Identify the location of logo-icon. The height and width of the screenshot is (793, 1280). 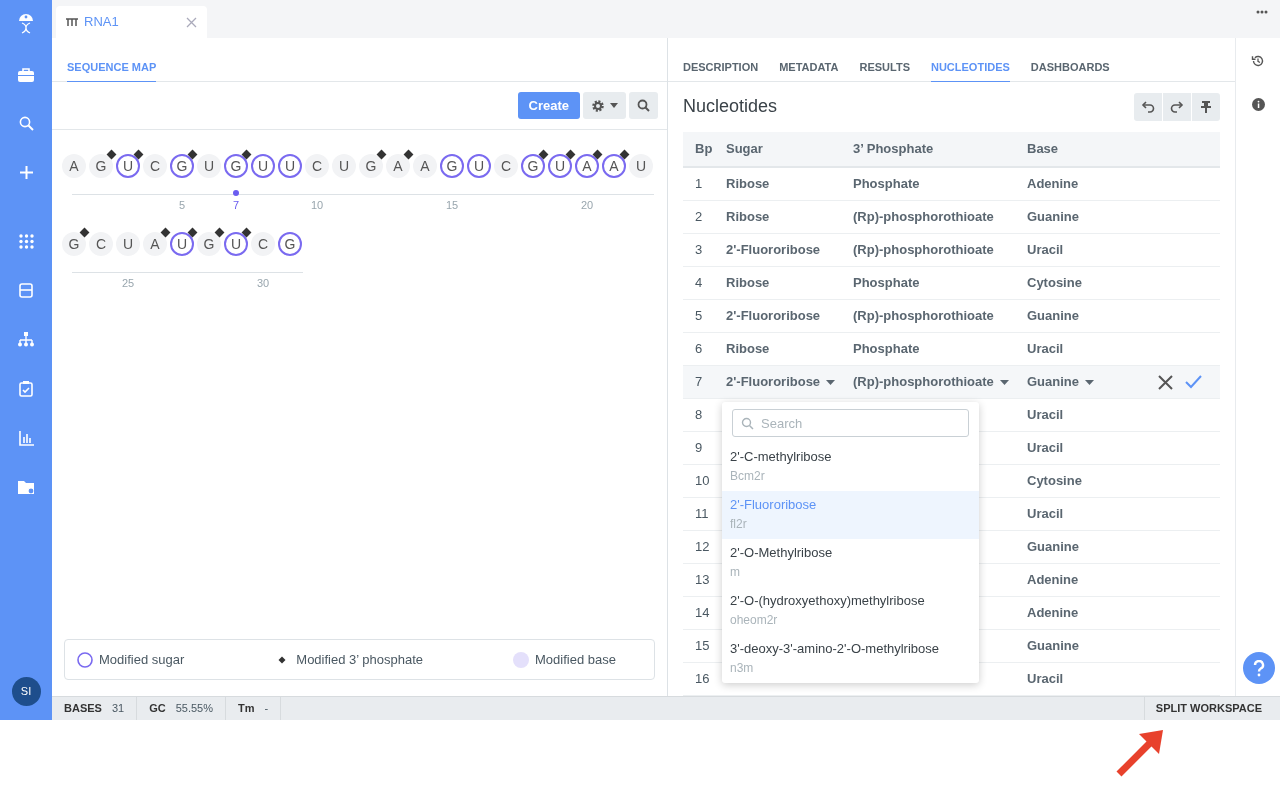
(26, 23).